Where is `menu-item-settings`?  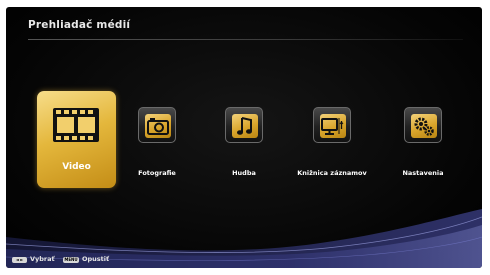
menu-item-settings is located at coordinates (423, 125).